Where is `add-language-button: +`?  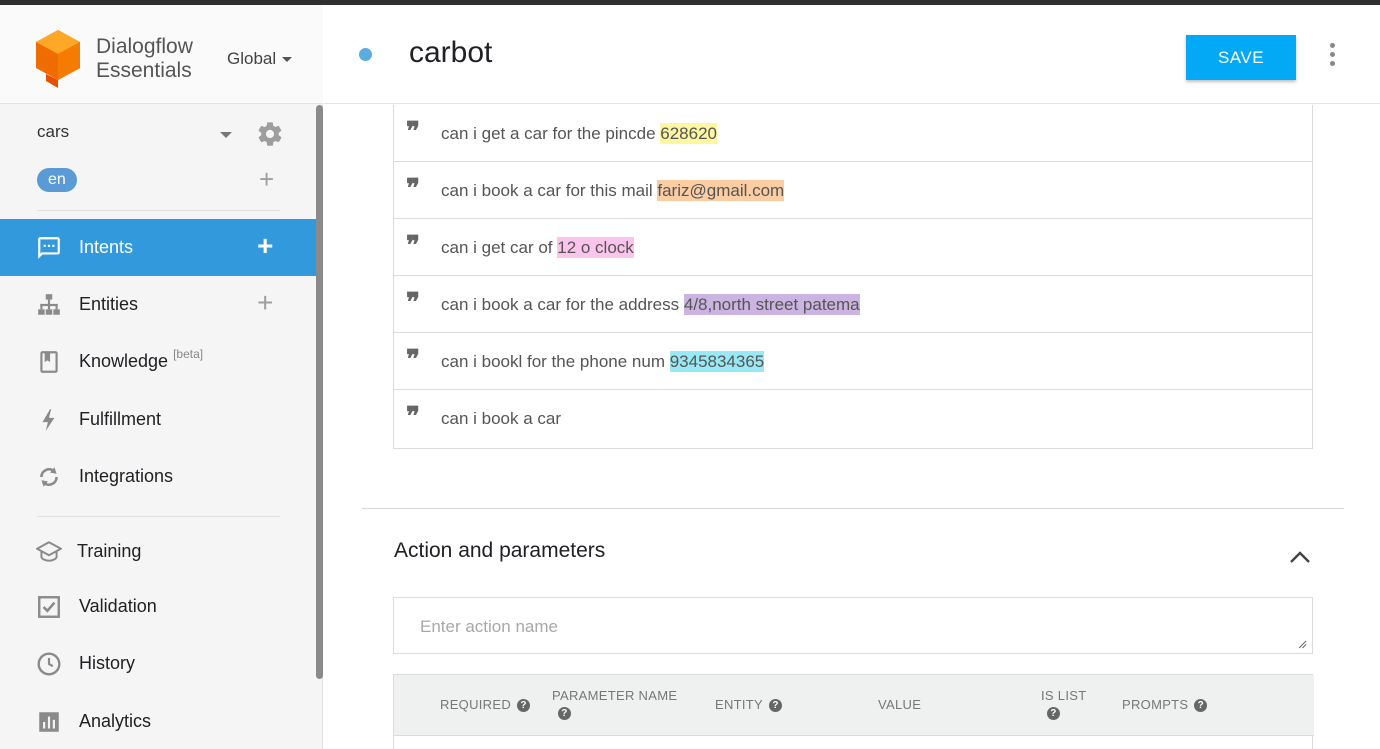
add-language-button: + is located at coordinates (266, 179).